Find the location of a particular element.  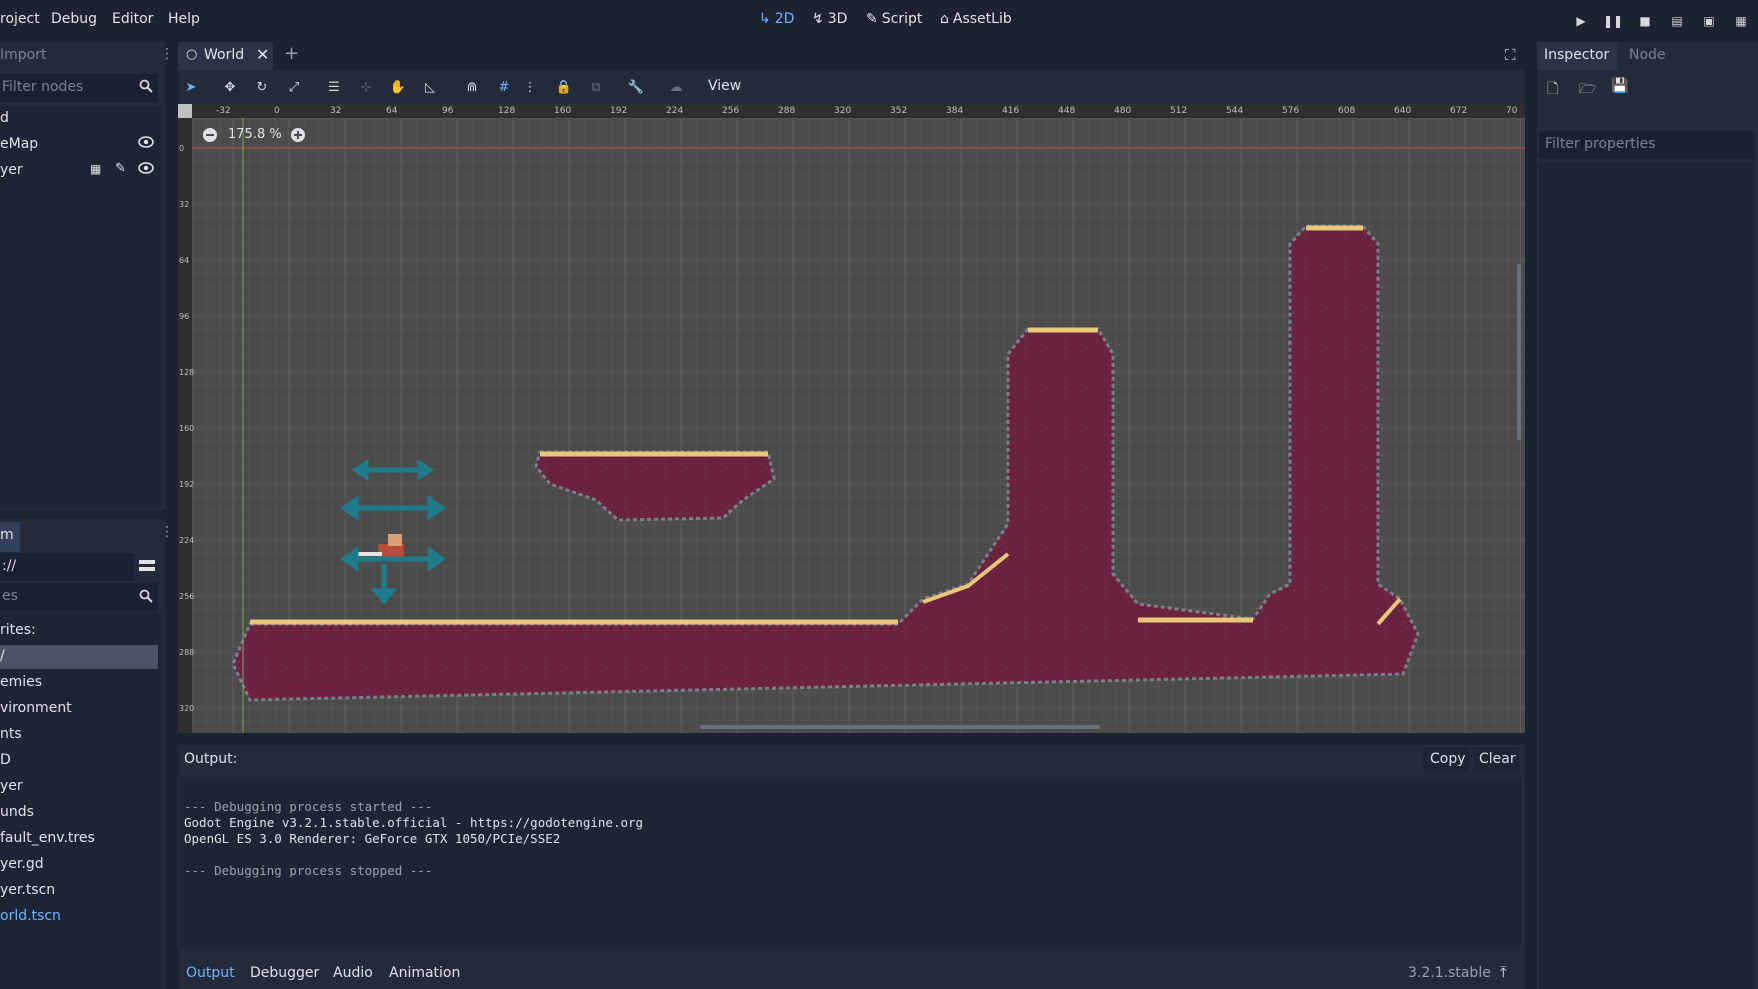

ruler-tick-label: 160 is located at coordinates (563, 111).